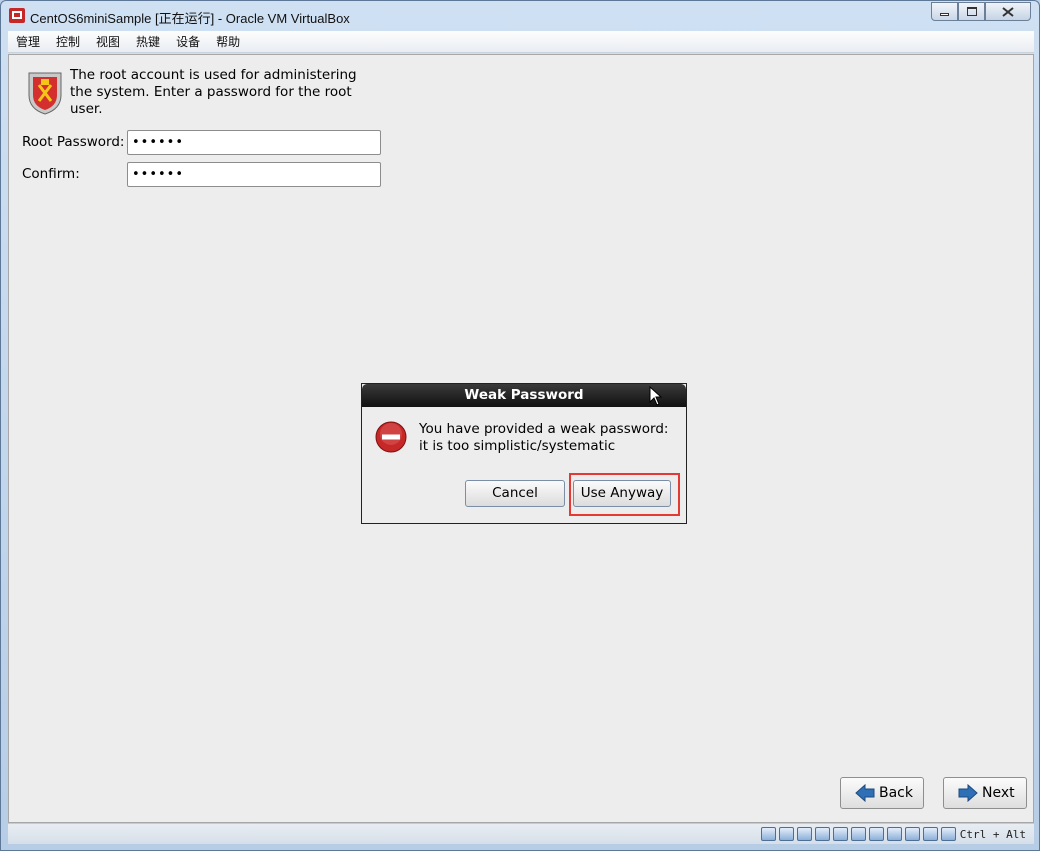 The image size is (1040, 851). I want to click on close-button, so click(1008, 11).